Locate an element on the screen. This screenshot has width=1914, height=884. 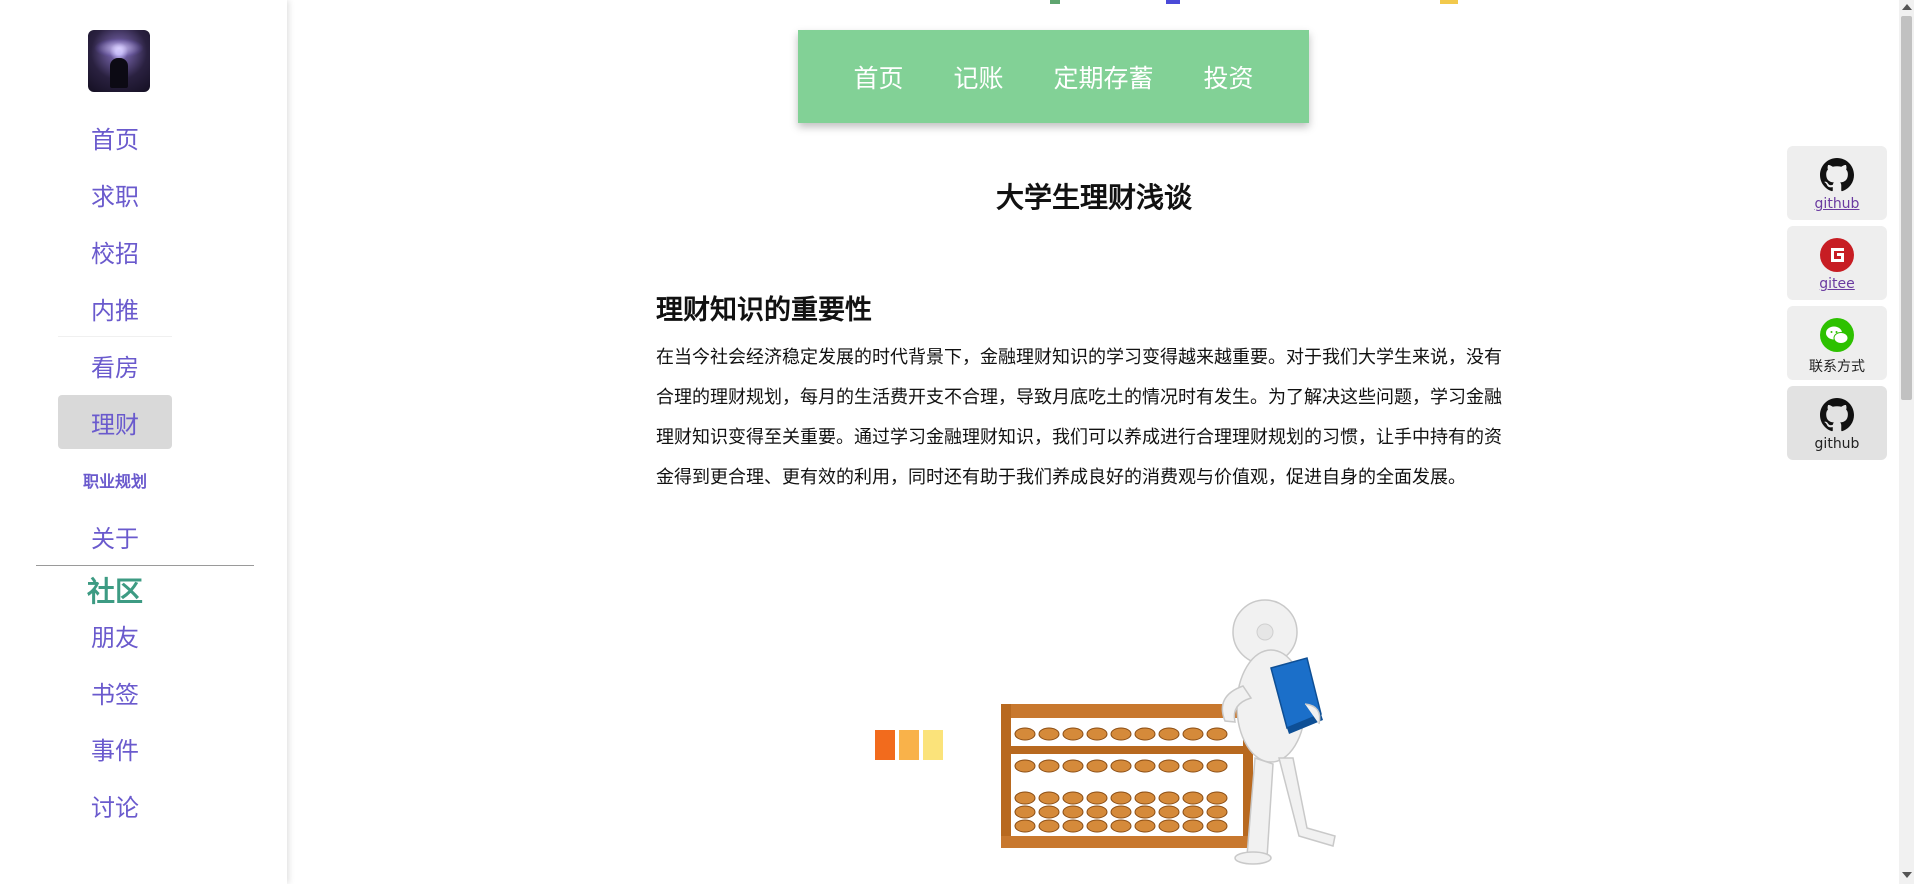
sidebar-divider is located at coordinates (145, 565).